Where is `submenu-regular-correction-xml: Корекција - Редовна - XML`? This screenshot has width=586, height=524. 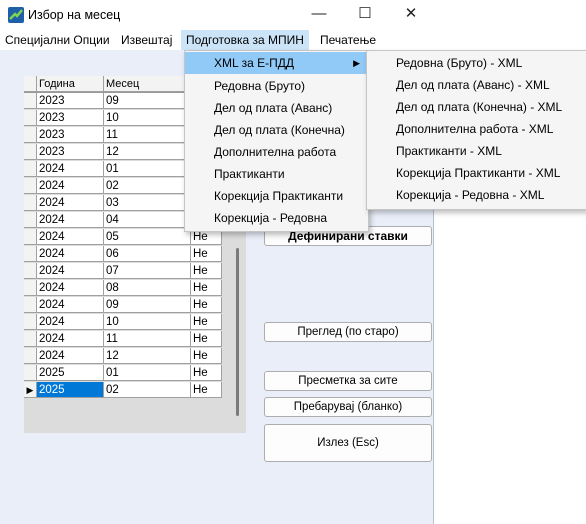 submenu-regular-correction-xml: Корекција - Редовна - XML is located at coordinates (455, 195).